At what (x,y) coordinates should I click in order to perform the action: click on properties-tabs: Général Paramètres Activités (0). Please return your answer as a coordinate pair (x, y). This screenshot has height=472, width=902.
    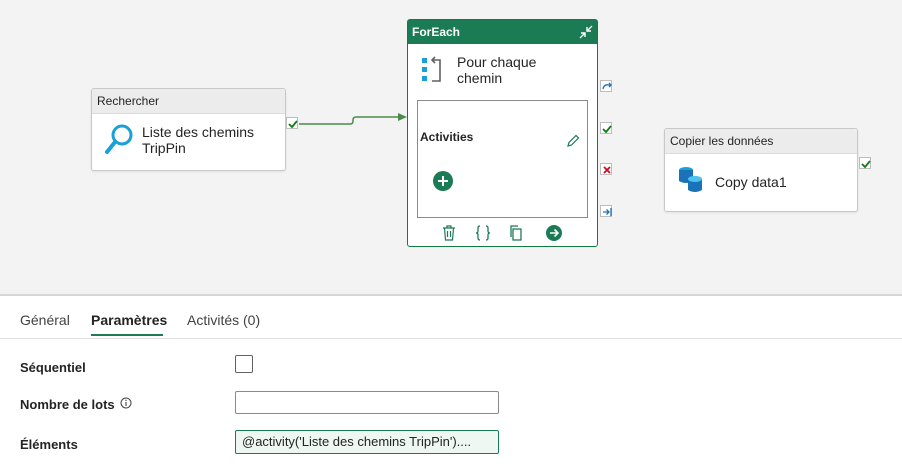
    Looking at the image, I should click on (451, 318).